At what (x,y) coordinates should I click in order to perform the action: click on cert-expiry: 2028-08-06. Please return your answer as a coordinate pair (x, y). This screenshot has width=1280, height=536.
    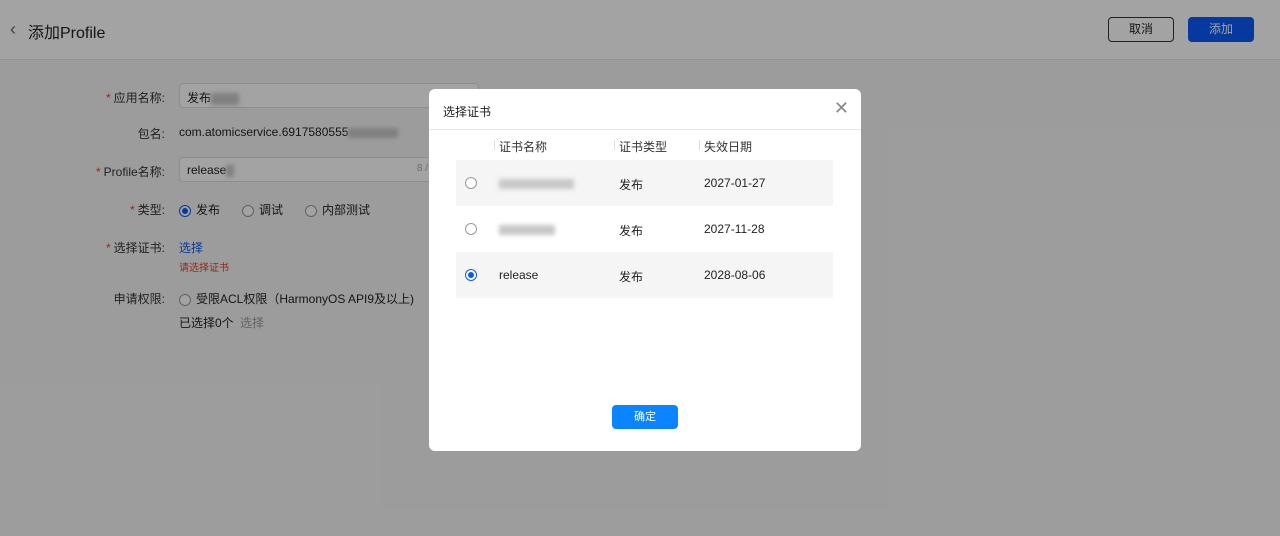
    Looking at the image, I should click on (735, 275).